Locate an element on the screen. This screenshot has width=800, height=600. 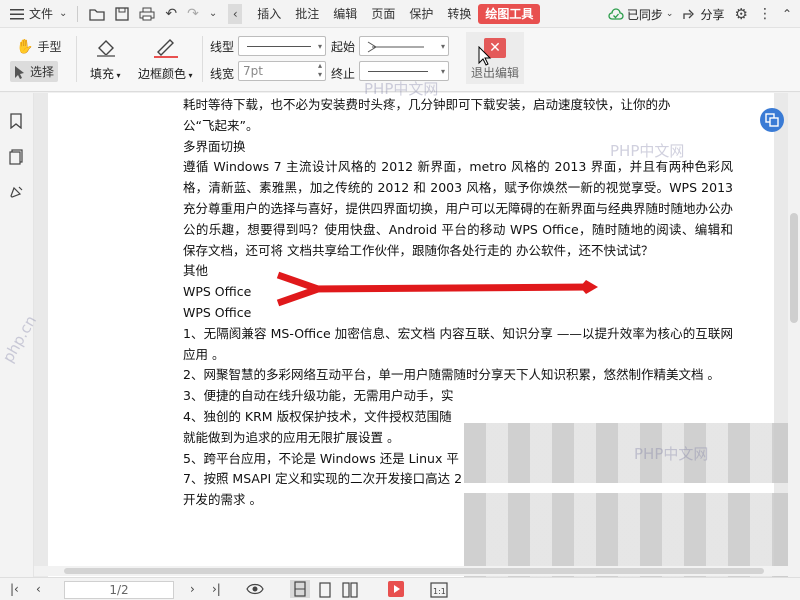
list-item: 3、便捷的自动在线升级功能，无需用户动手，实 is located at coordinates (458, 396).